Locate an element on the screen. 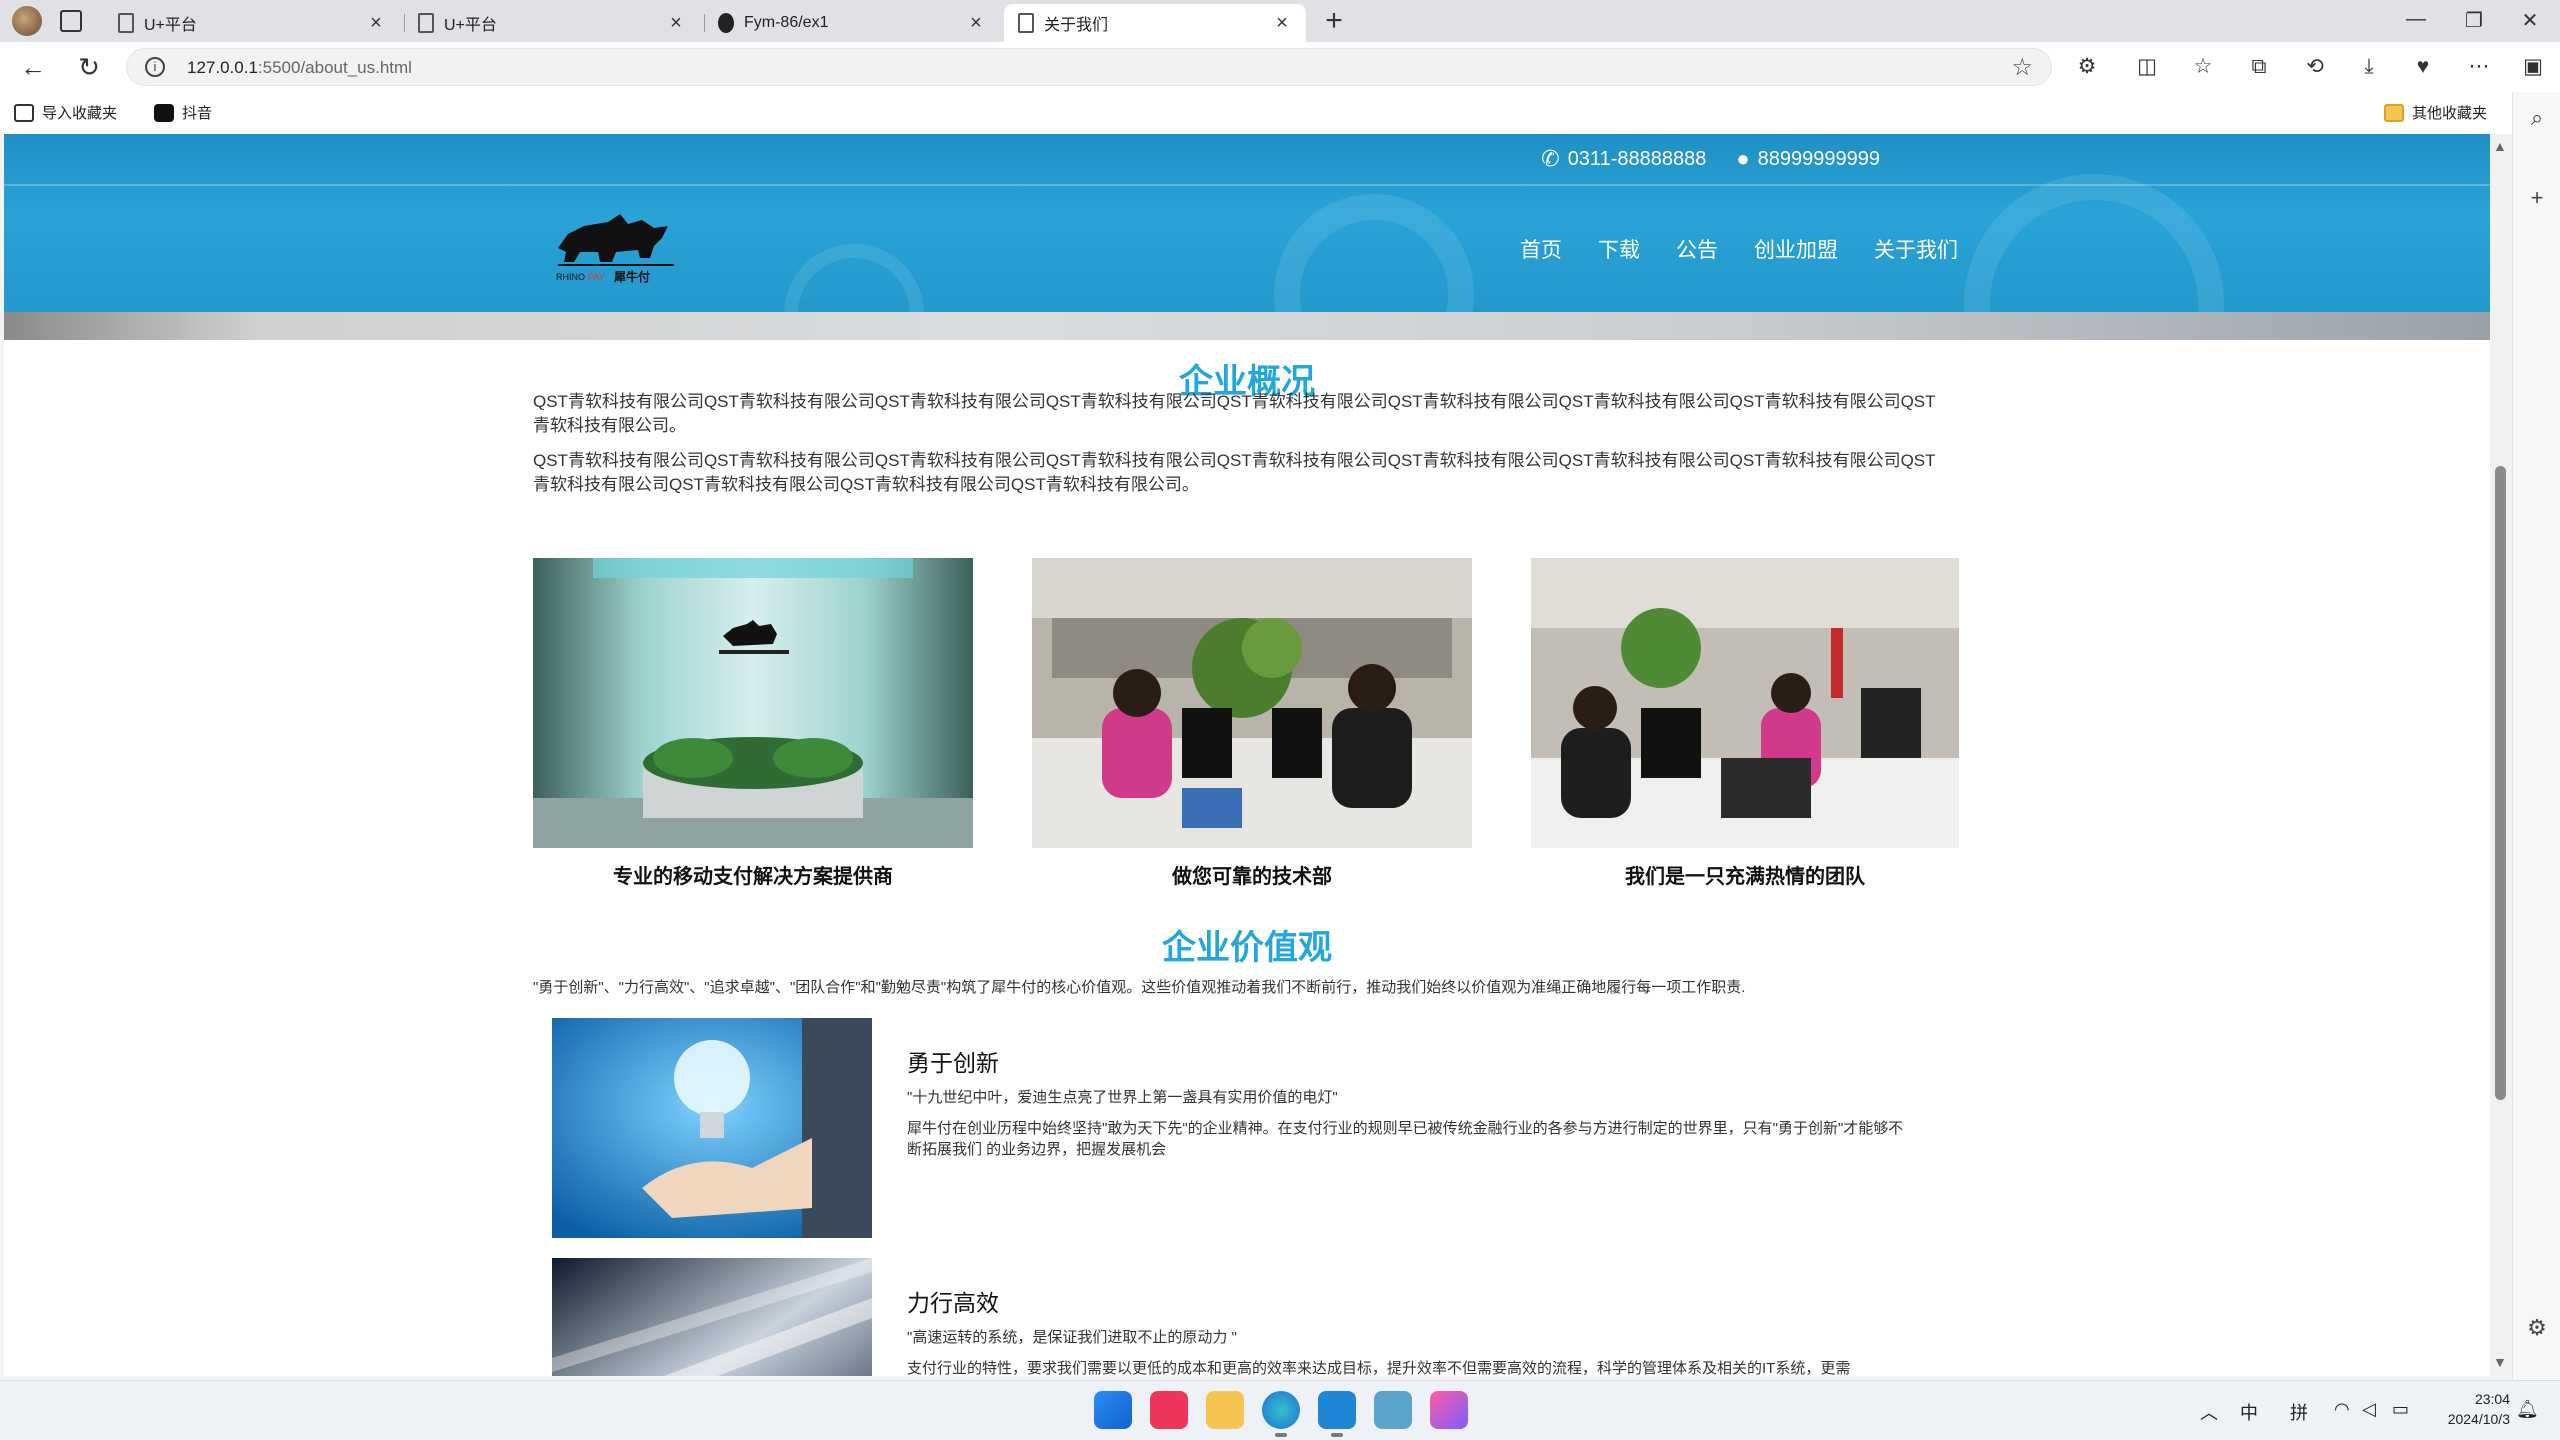 Image resolution: width=2560 pixels, height=1440 pixels. windows-taskbar: ︿ 中 拼 ◠ ◁ ▭ 23:04 2024/10/3 🔔︎ is located at coordinates (1280, 1410).